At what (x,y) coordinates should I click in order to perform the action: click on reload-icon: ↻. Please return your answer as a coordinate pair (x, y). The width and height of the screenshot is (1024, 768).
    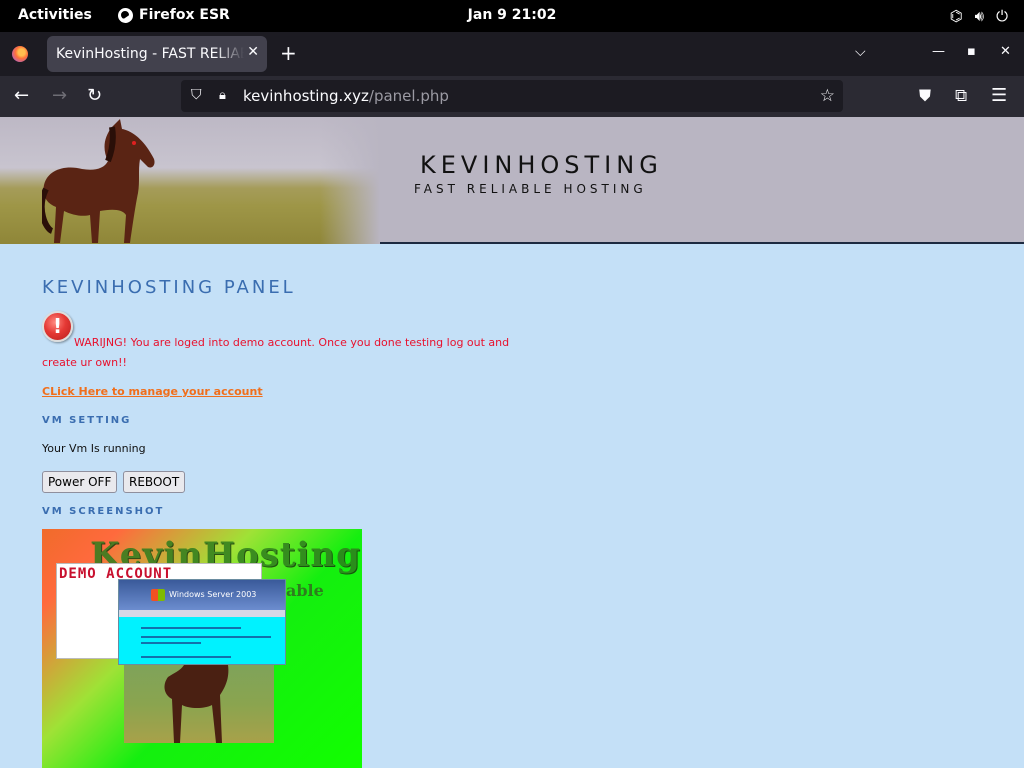
    Looking at the image, I should click on (94, 96).